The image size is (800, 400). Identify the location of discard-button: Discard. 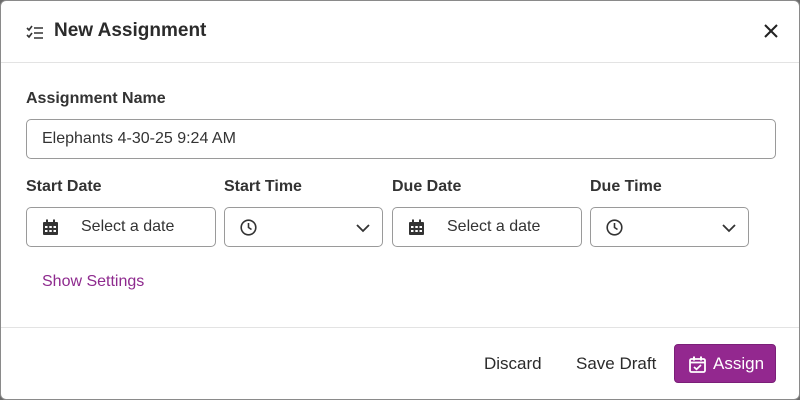
(513, 364).